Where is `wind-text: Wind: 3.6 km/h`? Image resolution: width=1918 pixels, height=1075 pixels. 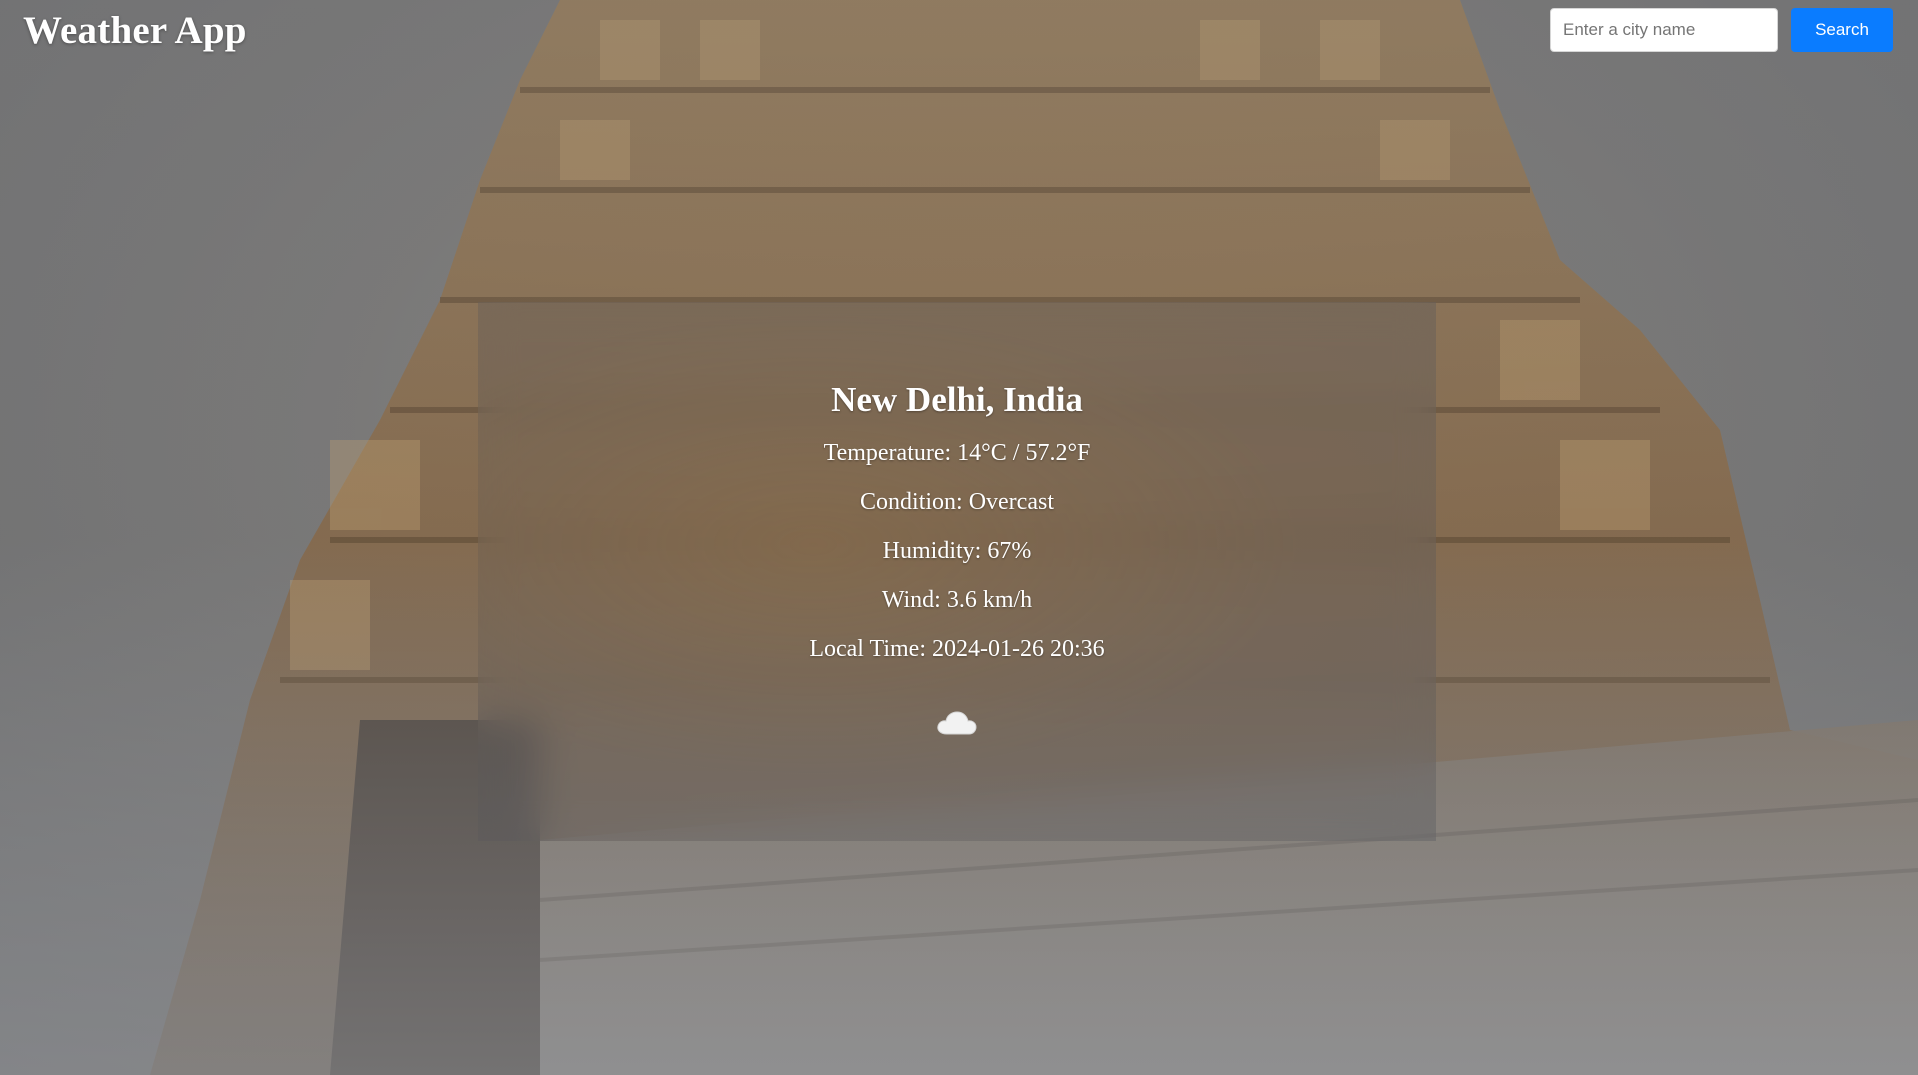
wind-text: Wind: 3.6 km/h is located at coordinates (957, 600).